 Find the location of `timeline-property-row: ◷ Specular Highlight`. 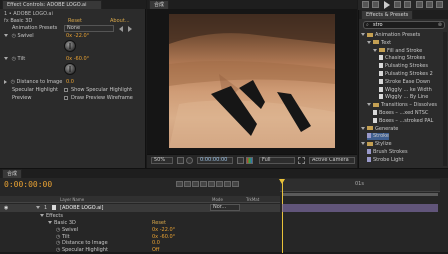

timeline-property-row: ◷ Specular Highlight is located at coordinates (82, 250).